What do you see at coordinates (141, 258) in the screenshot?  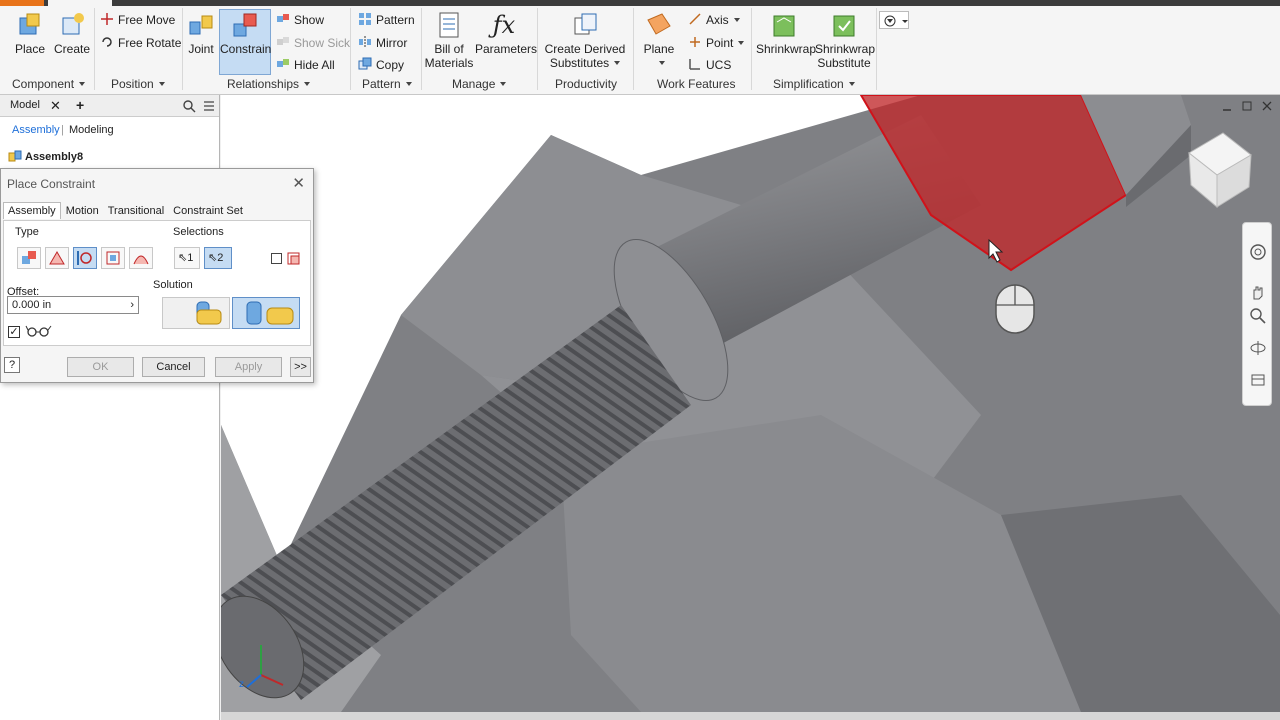 I see `symmetry-constraint-button` at bounding box center [141, 258].